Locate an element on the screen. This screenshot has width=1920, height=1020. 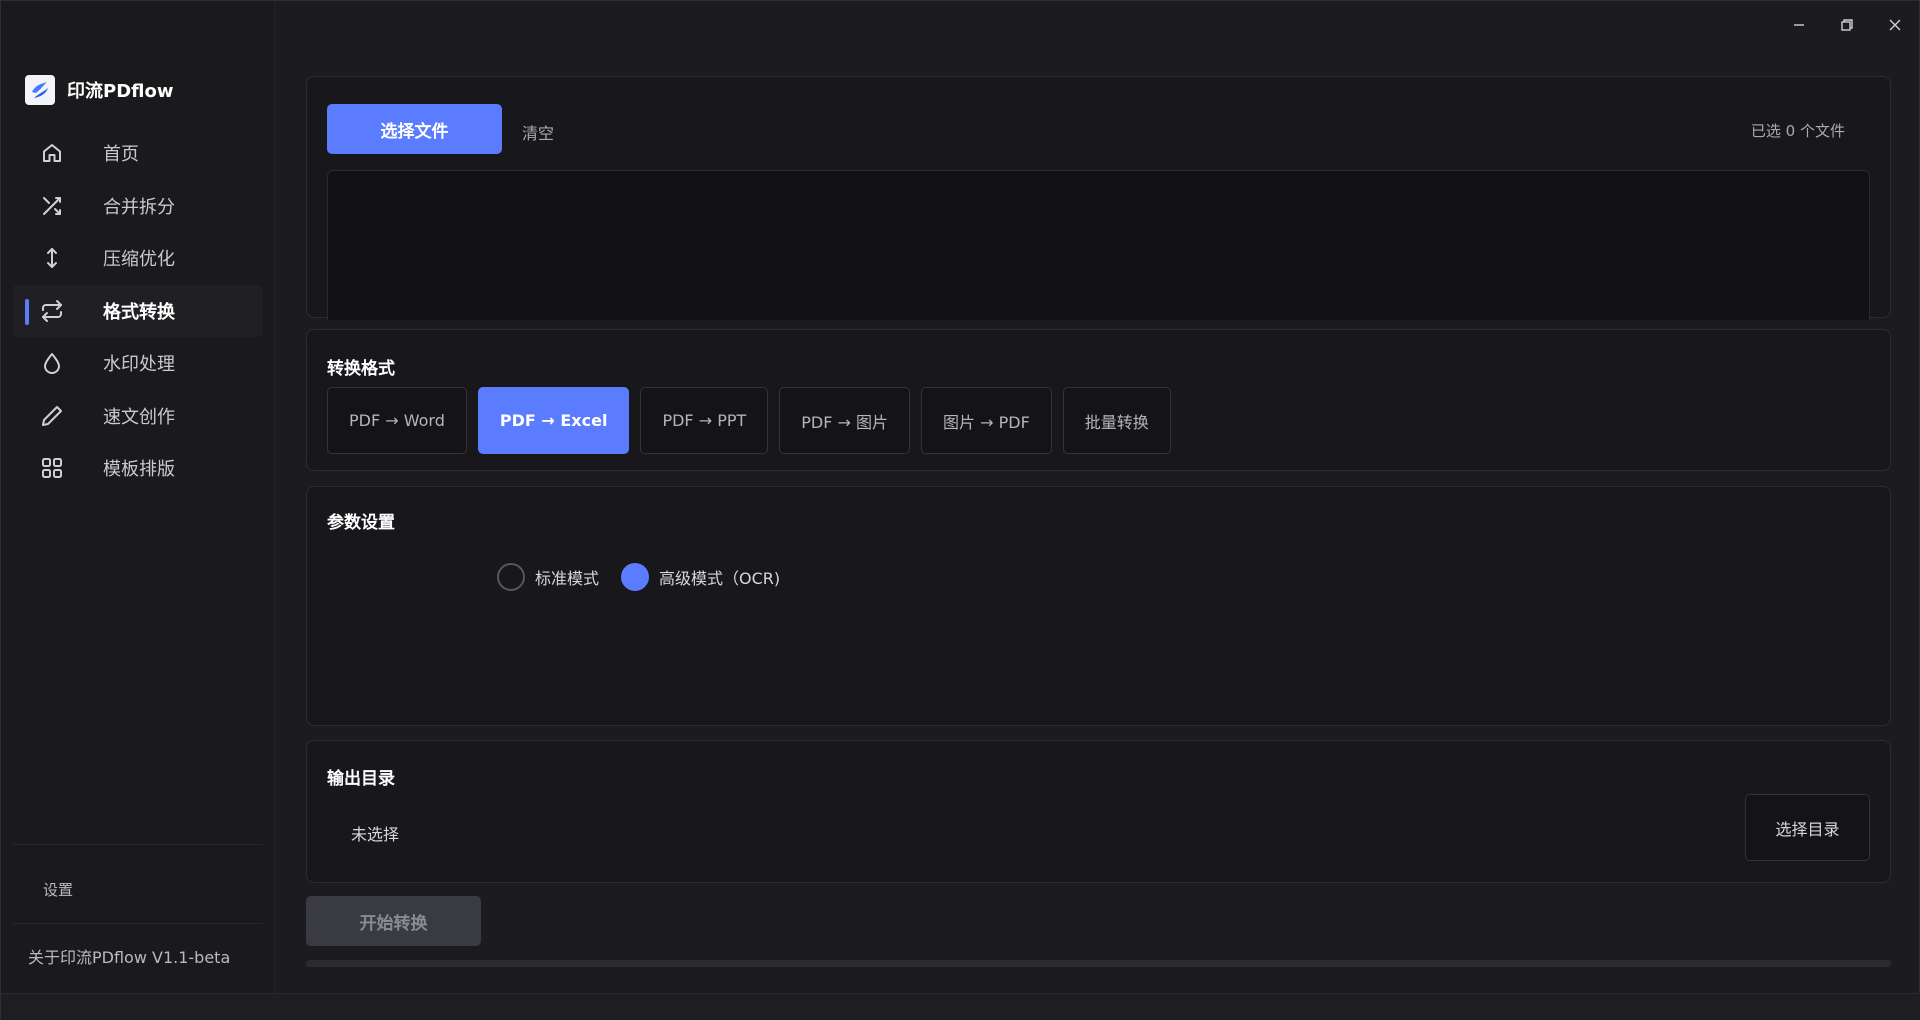
close-button is located at coordinates (1895, 25).